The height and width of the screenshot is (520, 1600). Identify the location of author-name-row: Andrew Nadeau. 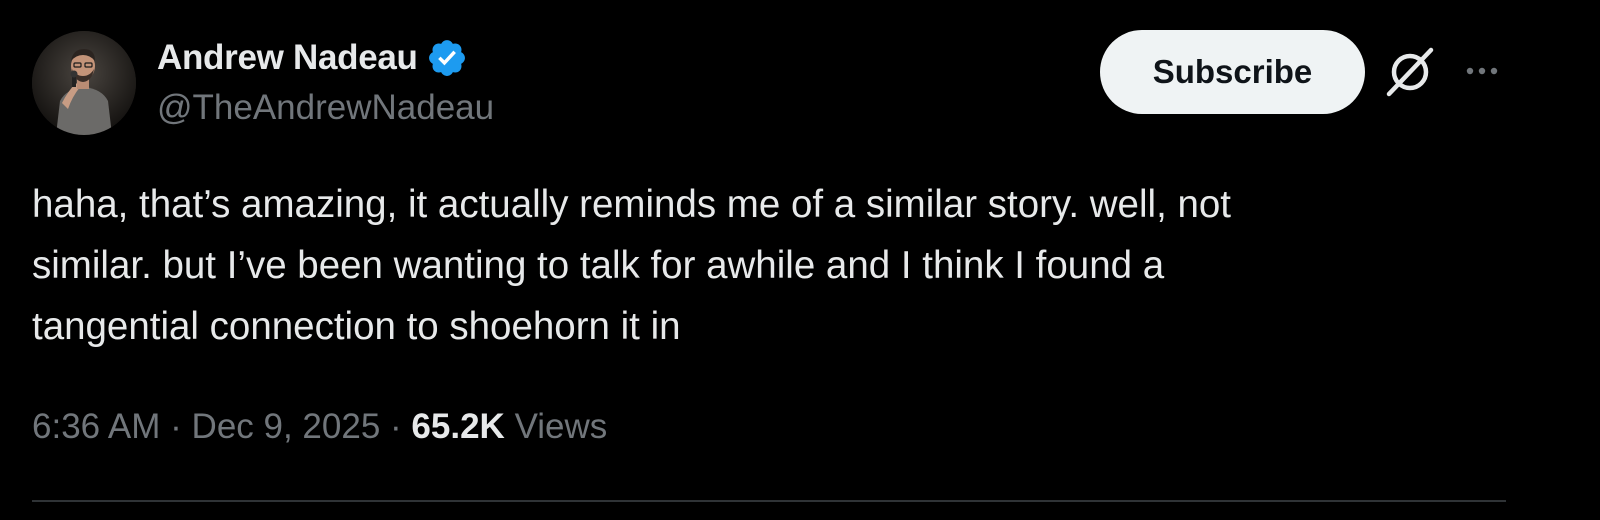
(312, 58).